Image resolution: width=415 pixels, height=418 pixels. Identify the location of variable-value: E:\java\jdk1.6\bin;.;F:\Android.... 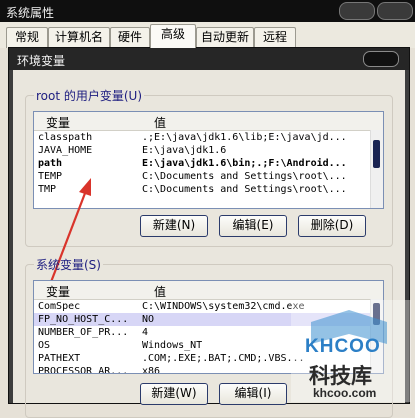
(244, 163).